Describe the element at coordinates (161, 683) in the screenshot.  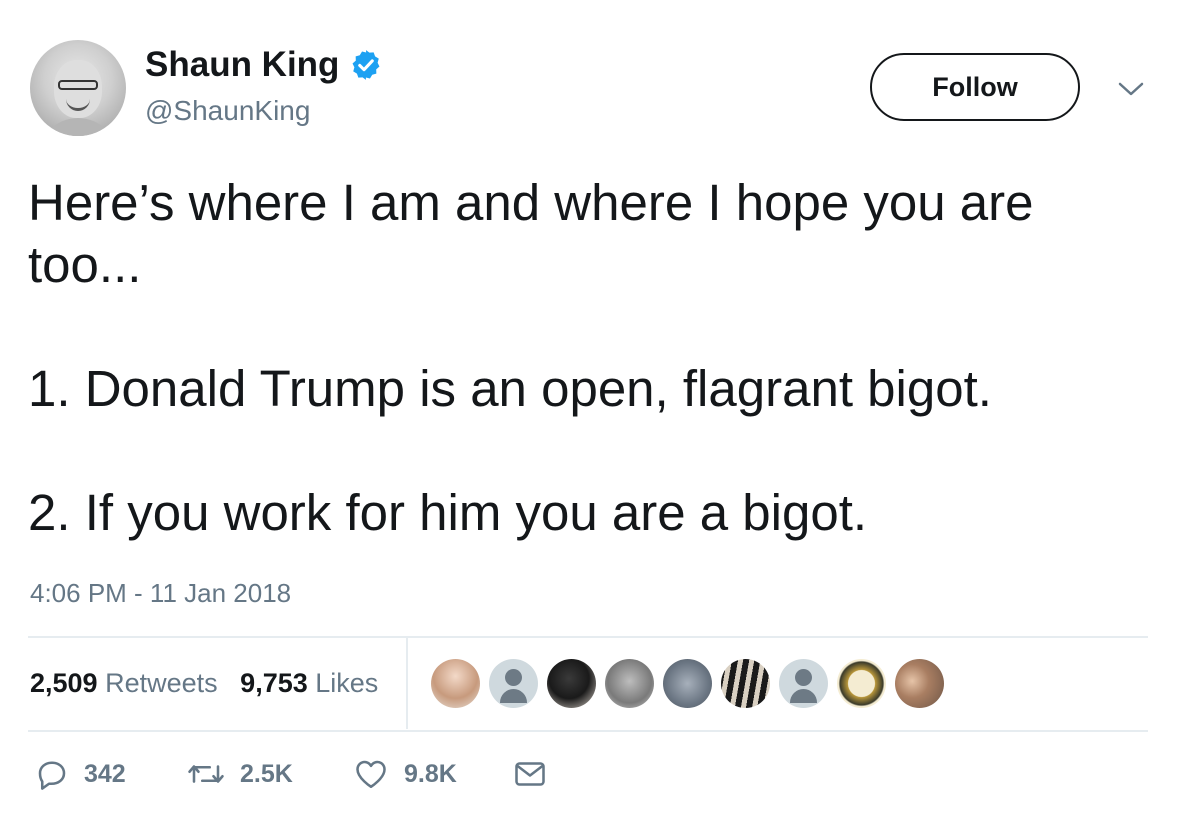
I see `retweets-label: Retweets` at that location.